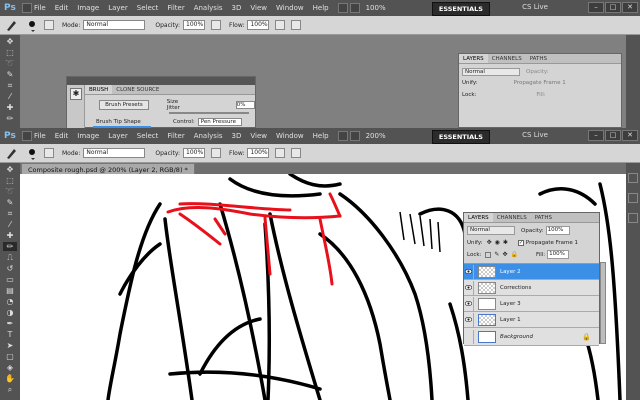 The image size is (640, 400). I want to click on brush-panel-toggle-icon, so click(49, 25).